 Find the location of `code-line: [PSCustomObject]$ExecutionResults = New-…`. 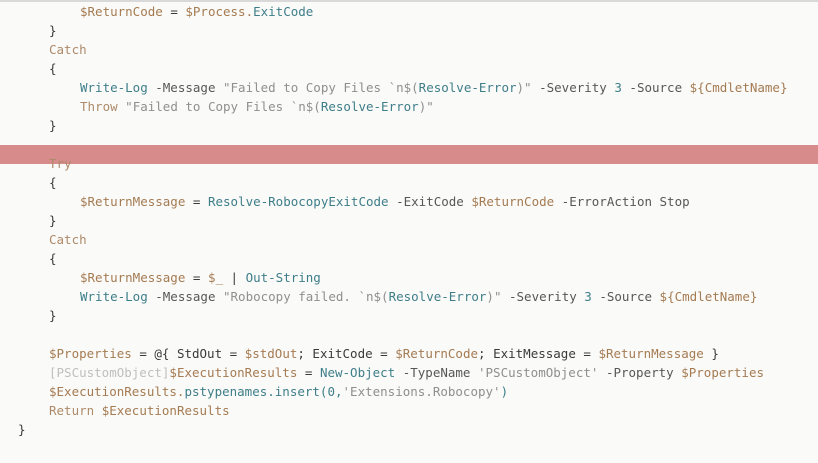

code-line: [PSCustomObject]$ExecutionResults = New-… is located at coordinates (409, 372).